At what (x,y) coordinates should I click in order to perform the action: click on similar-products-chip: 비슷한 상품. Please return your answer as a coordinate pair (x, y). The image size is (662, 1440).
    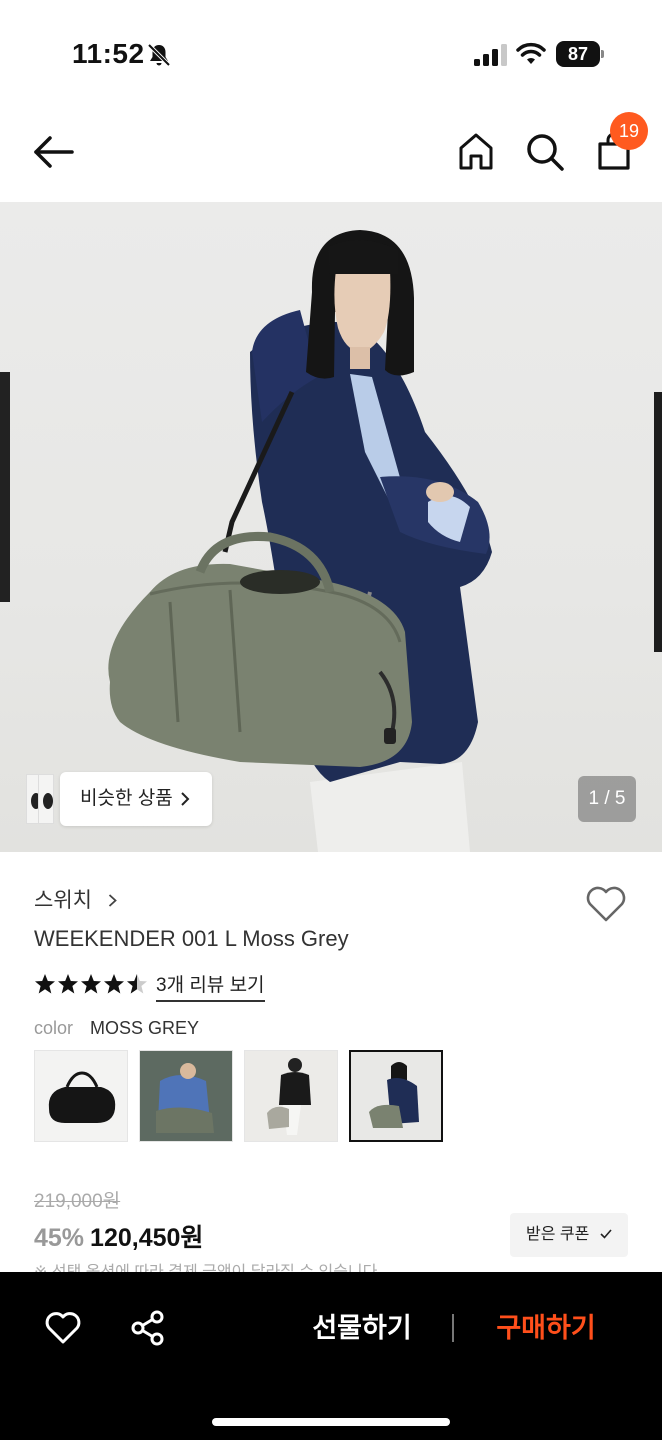
    Looking at the image, I should click on (119, 799).